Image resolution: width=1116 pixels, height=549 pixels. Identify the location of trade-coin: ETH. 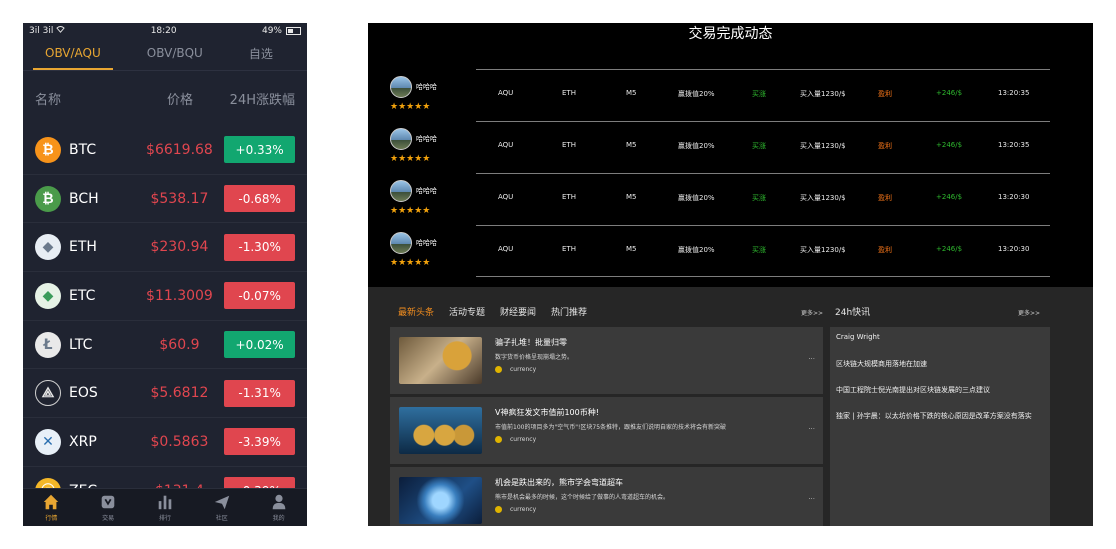
(569, 197).